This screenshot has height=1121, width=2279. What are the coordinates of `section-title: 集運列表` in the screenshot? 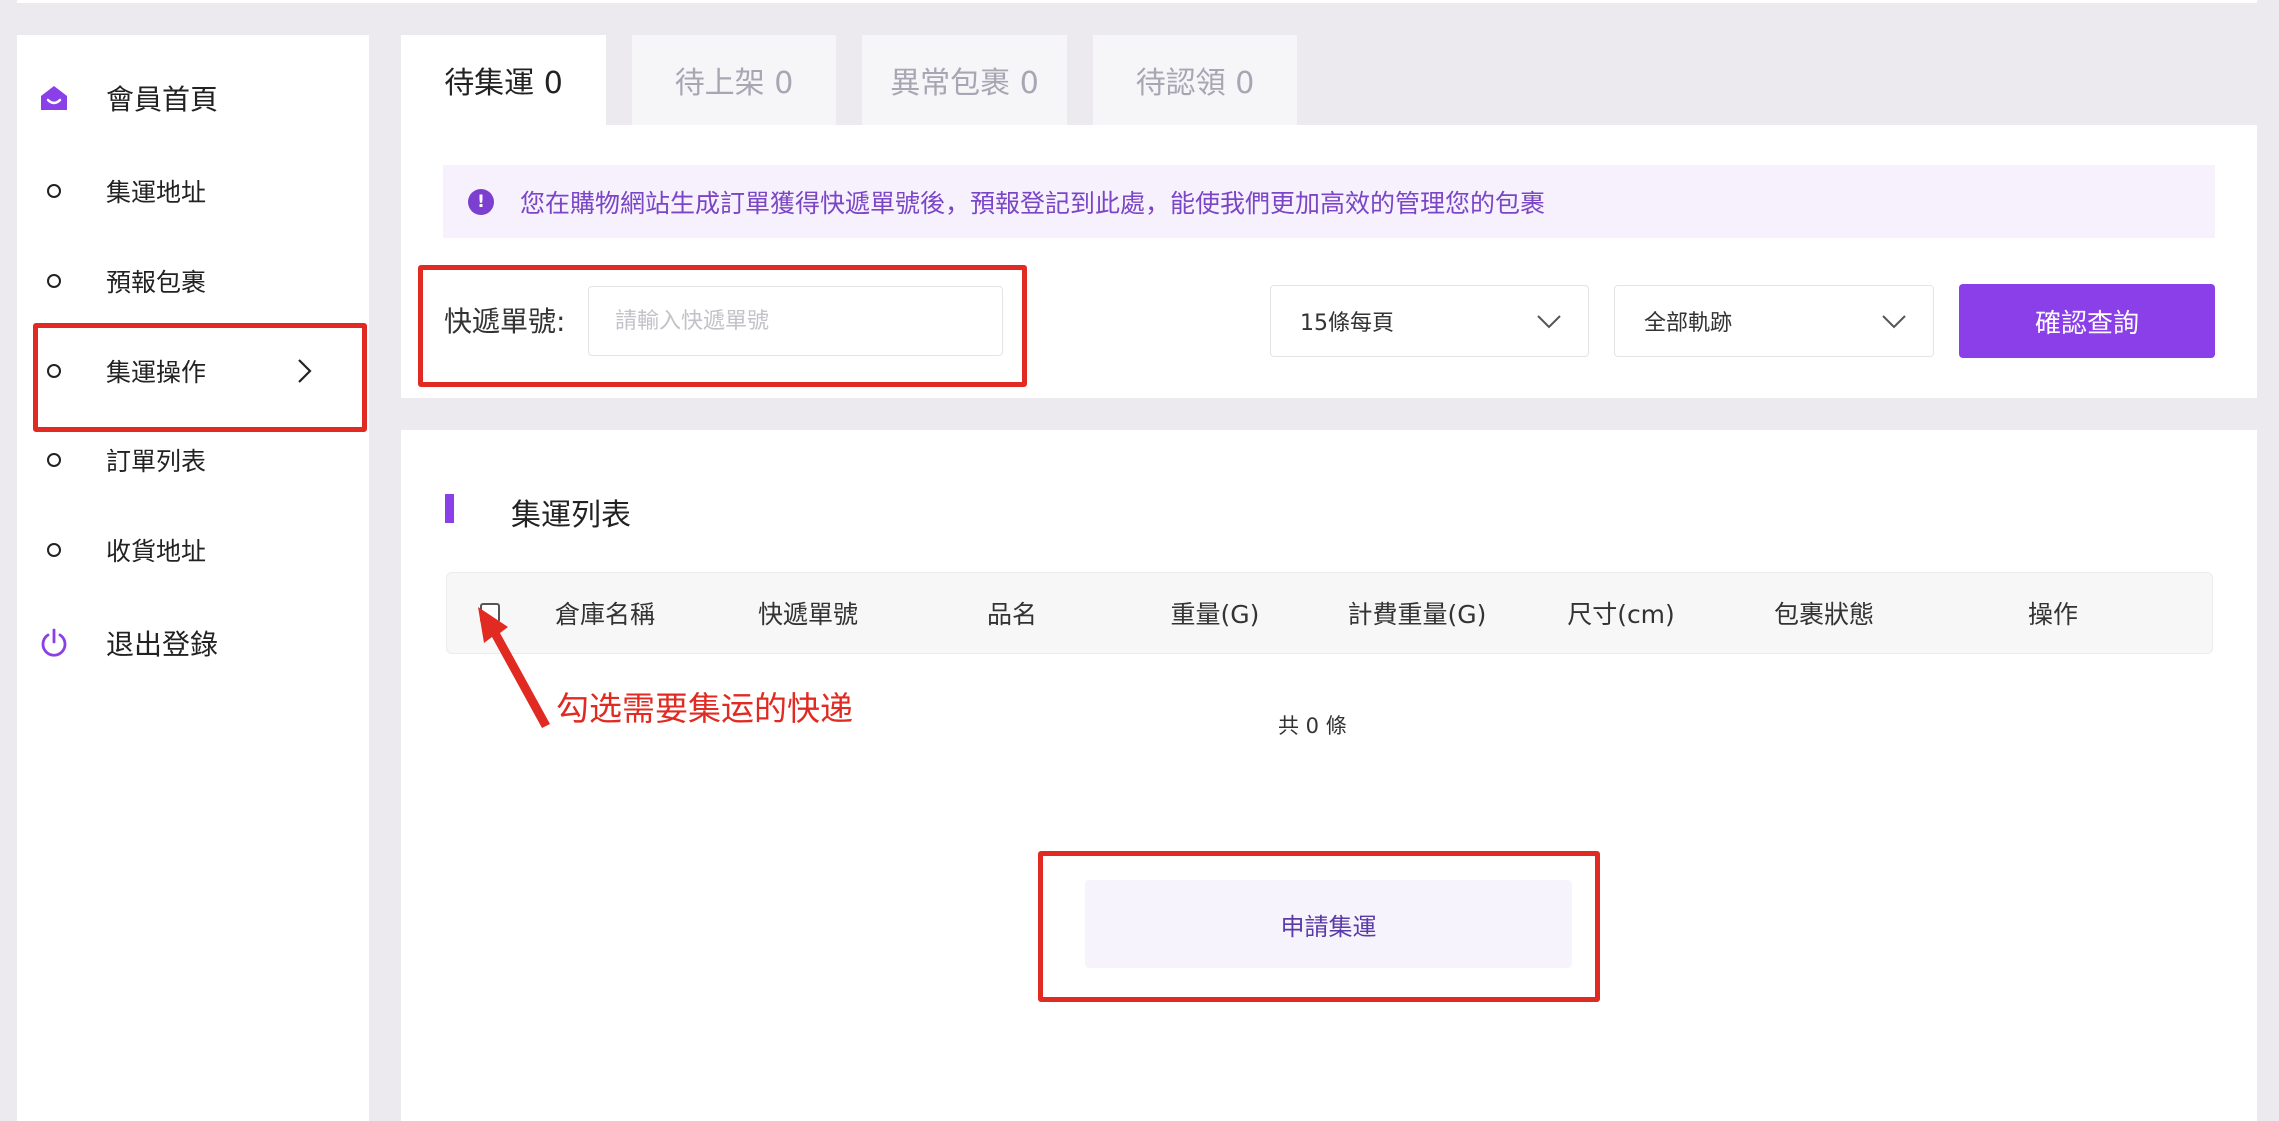 It's located at (571, 515).